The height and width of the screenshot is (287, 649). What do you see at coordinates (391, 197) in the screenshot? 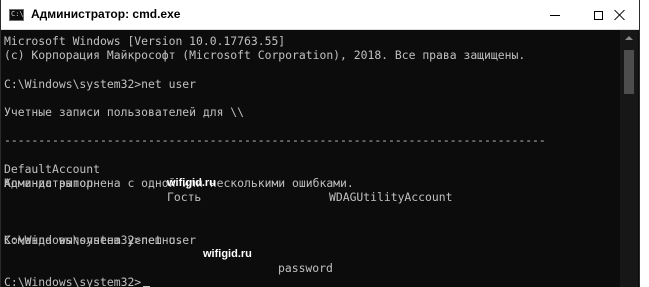
I see `account-name: WDAGUtilityAccount` at bounding box center [391, 197].